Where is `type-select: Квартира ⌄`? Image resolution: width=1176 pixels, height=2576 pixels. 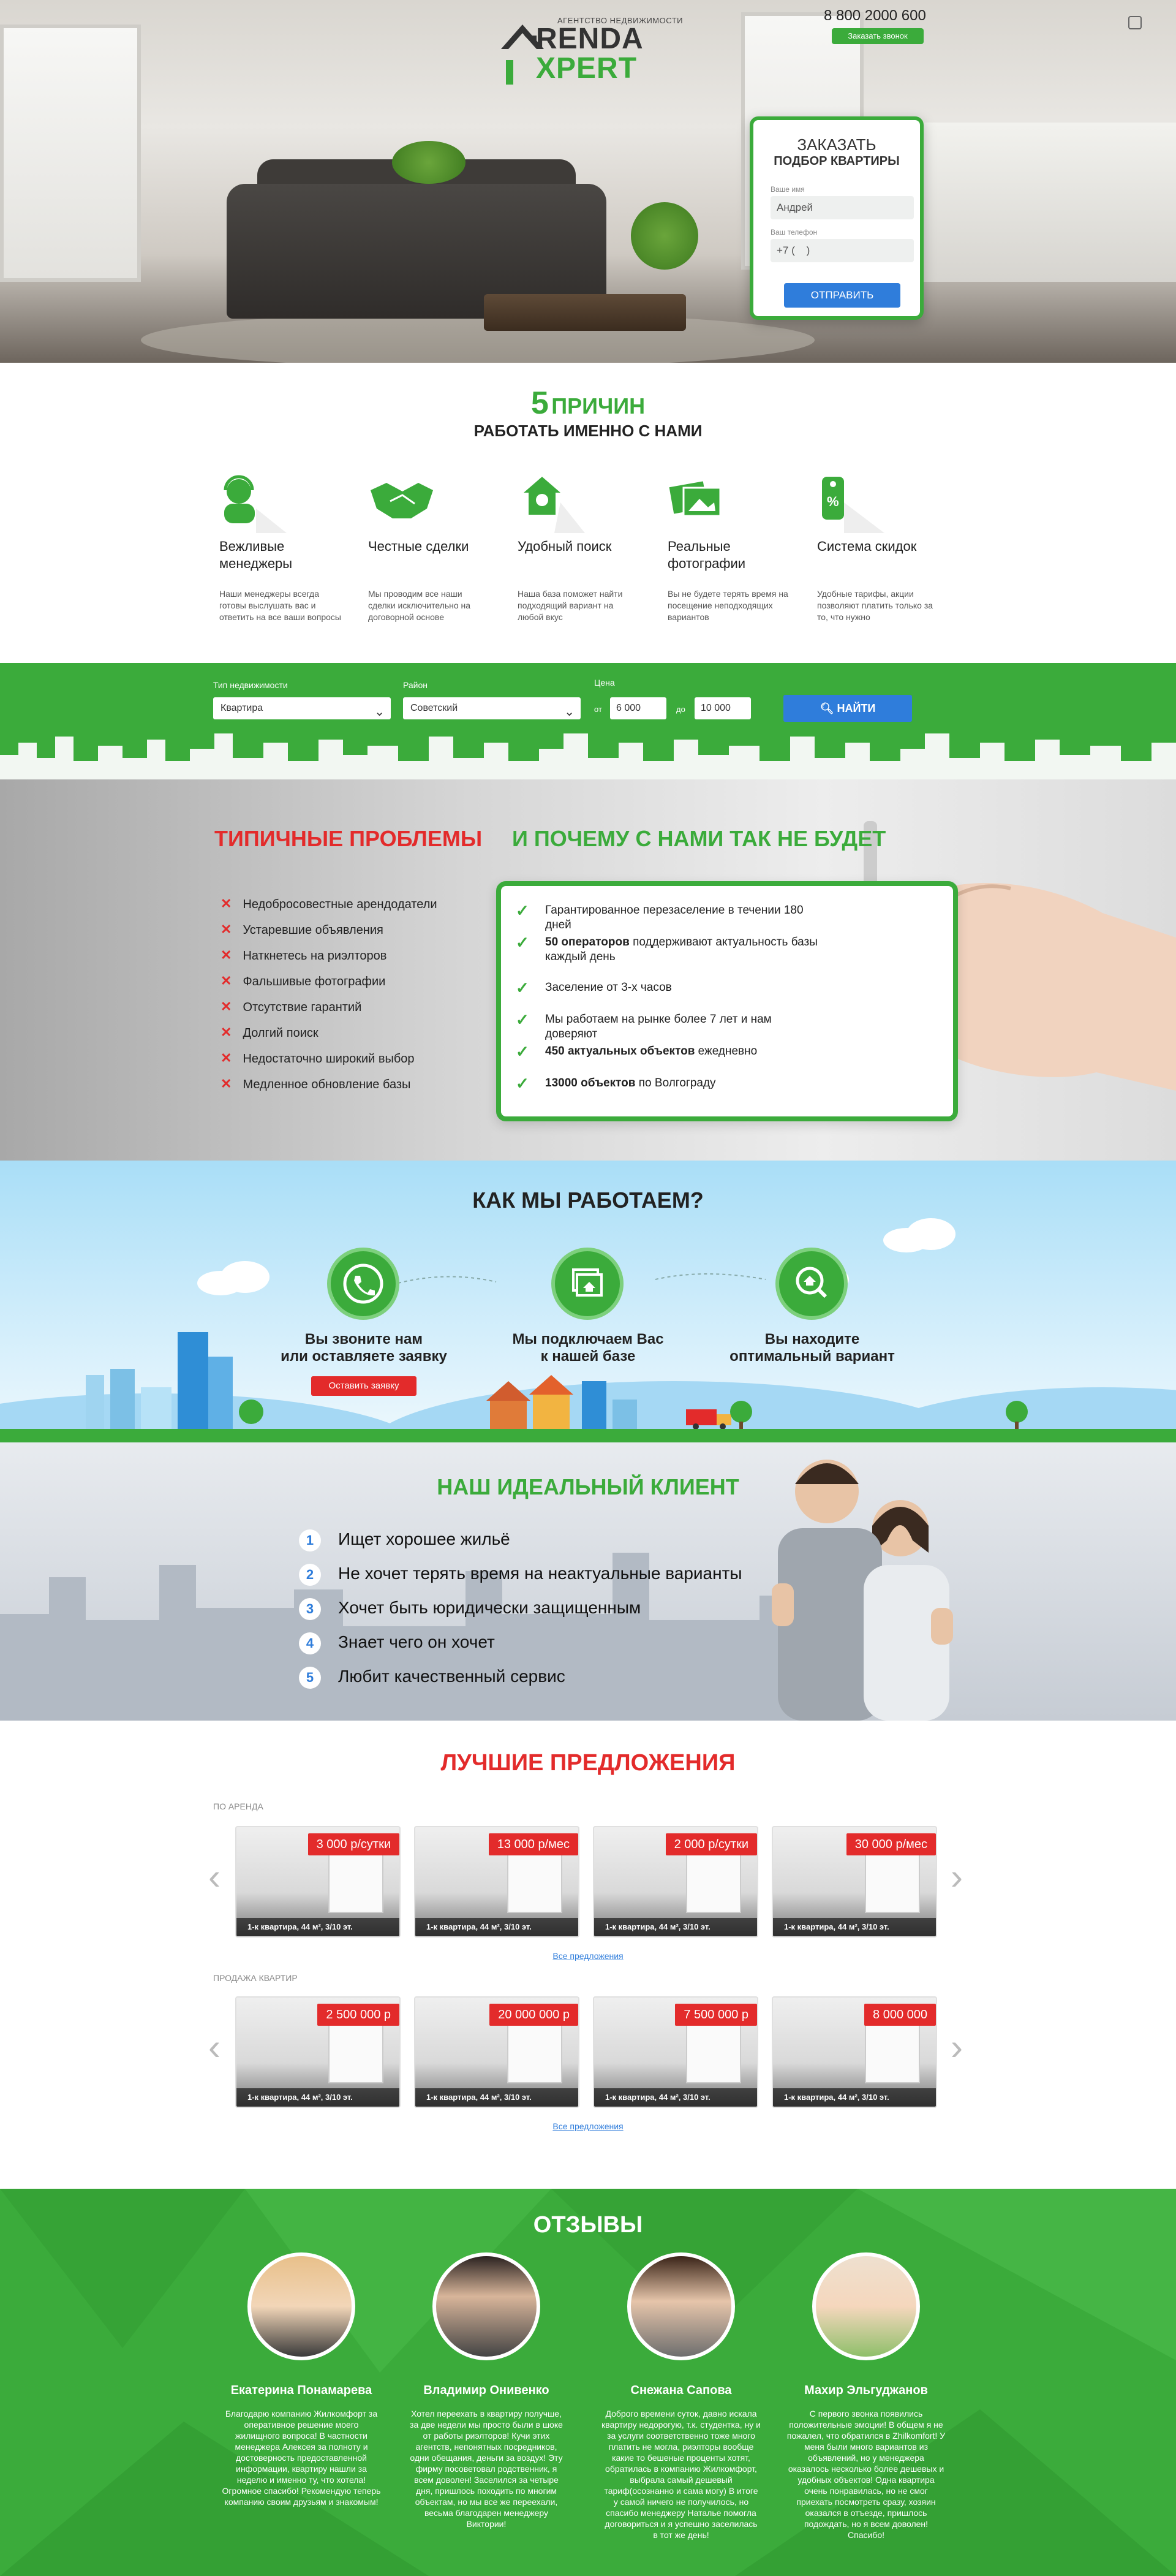
type-select: Квартира ⌄ is located at coordinates (302, 708).